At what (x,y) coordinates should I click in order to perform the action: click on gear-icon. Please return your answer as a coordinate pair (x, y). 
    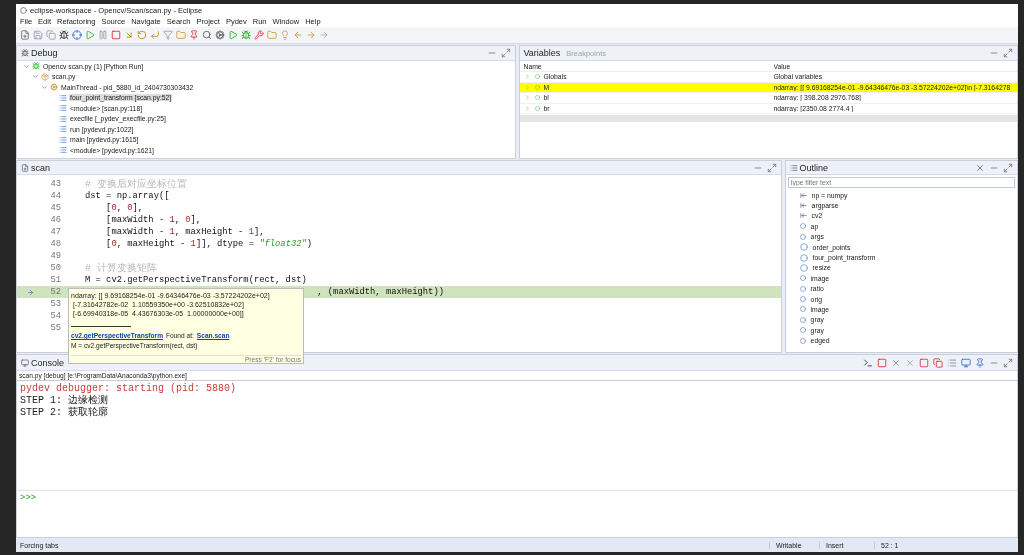
    Looking at the image, I should click on (54, 87).